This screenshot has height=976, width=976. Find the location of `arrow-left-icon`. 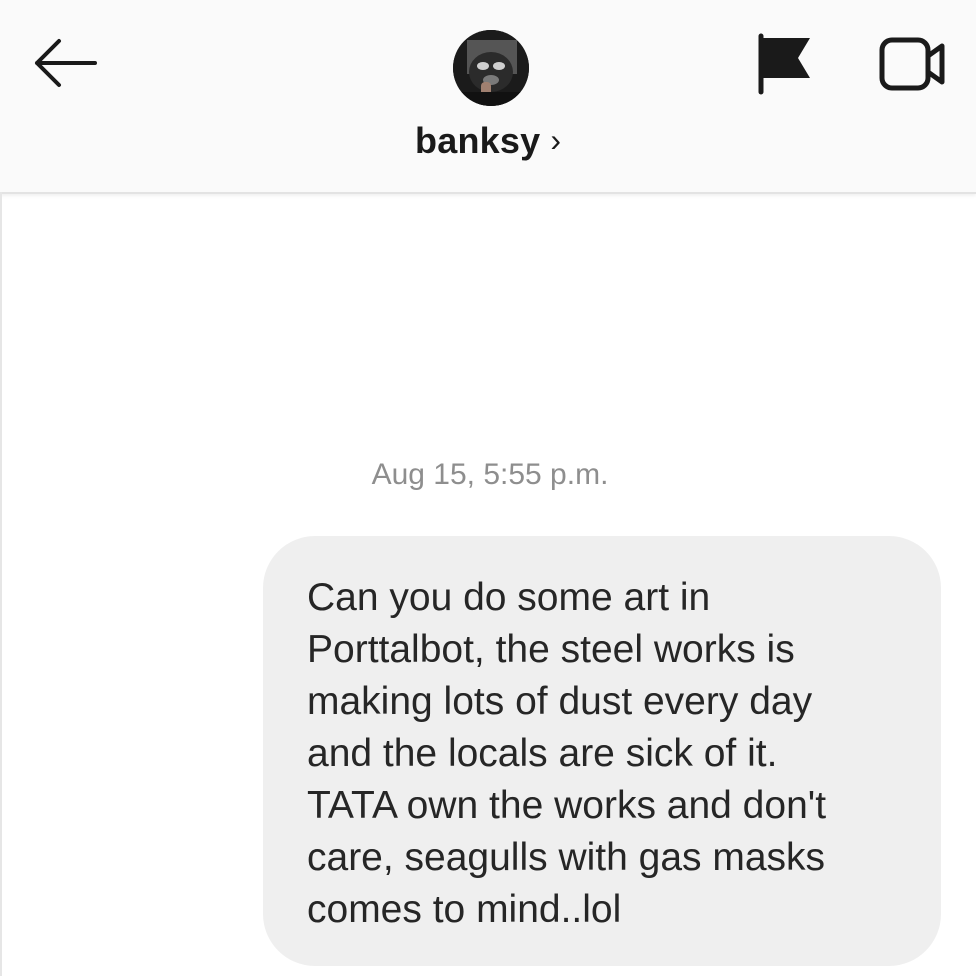

arrow-left-icon is located at coordinates (66, 63).